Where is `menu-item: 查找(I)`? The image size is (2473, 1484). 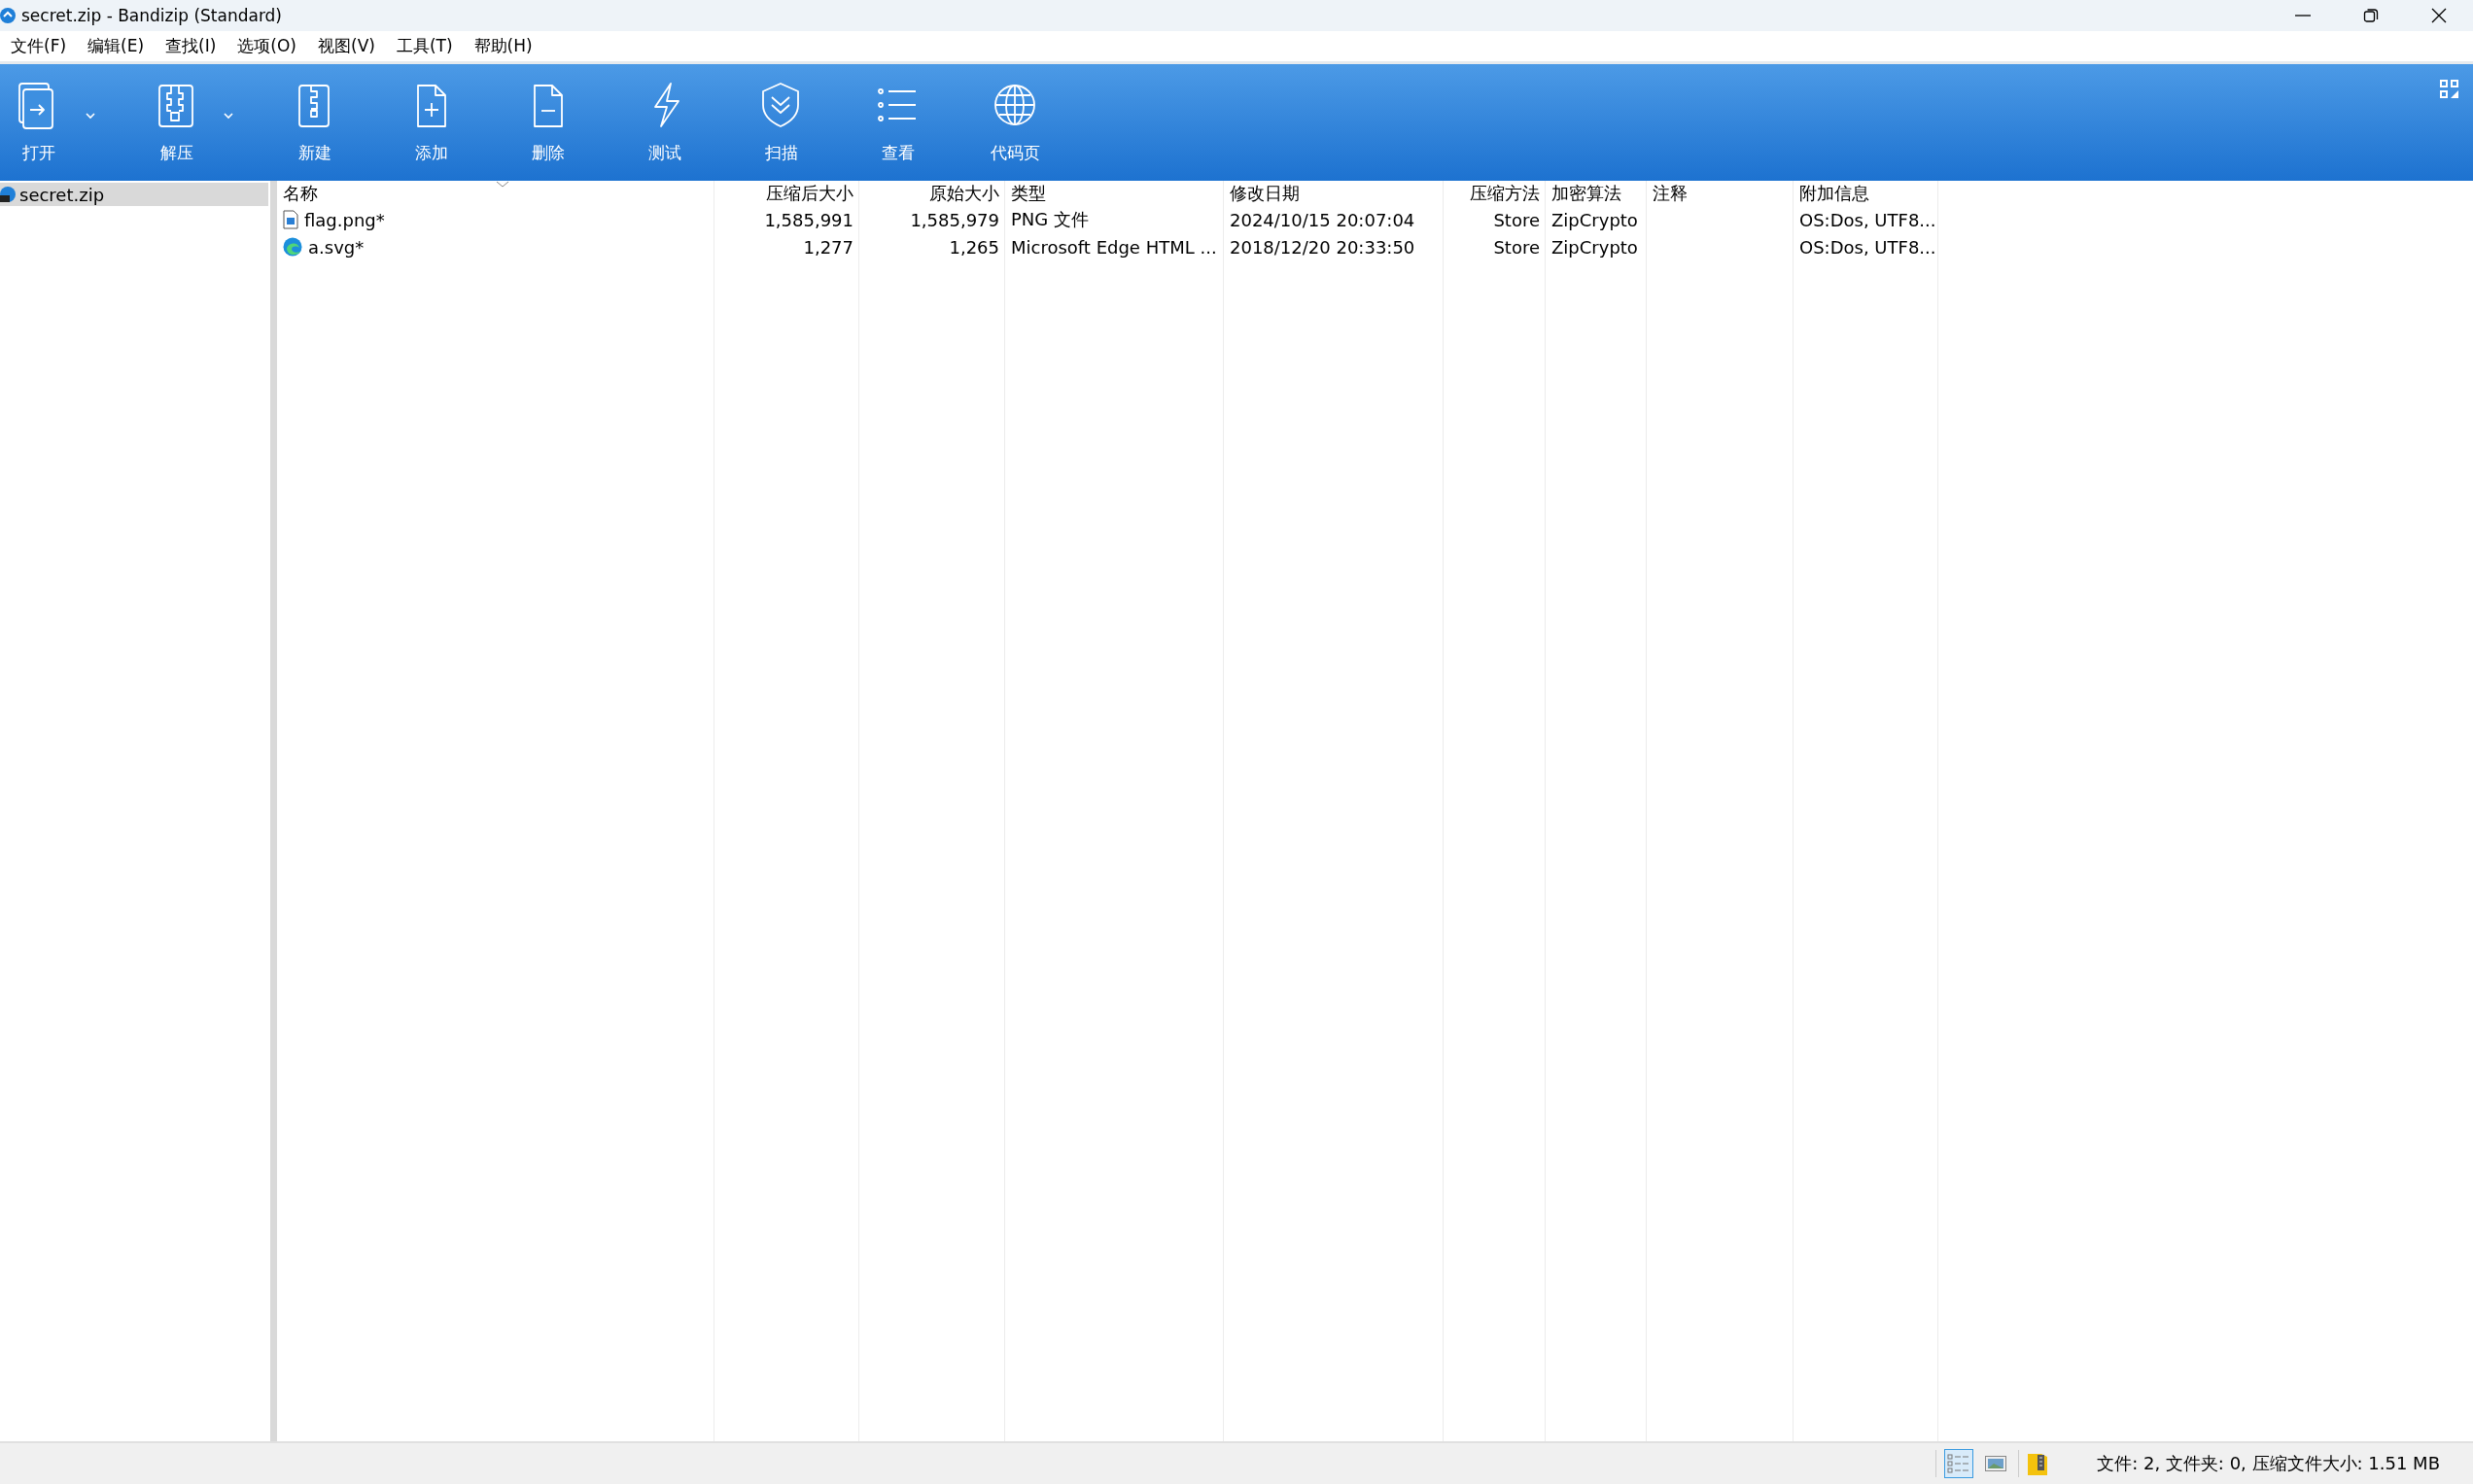 menu-item: 查找(I) is located at coordinates (191, 46).